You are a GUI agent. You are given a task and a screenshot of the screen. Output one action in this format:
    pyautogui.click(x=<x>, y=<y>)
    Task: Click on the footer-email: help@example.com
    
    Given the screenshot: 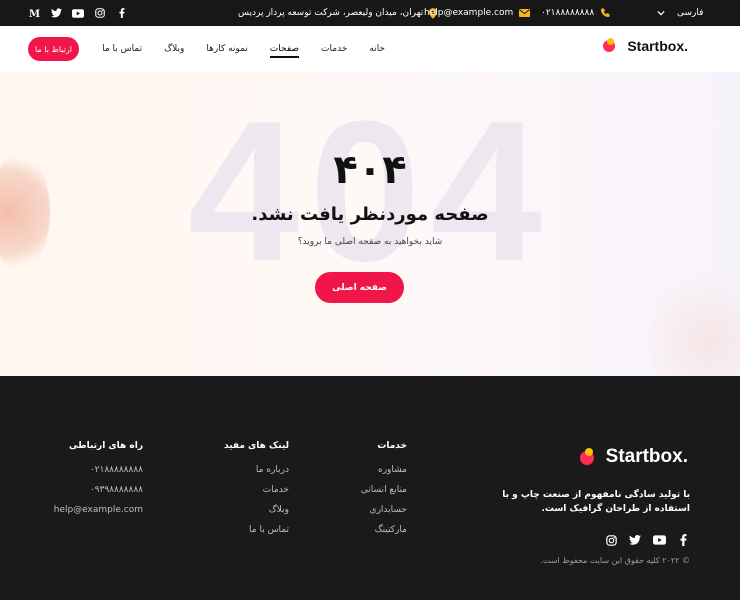 What is the action you would take?
    pyautogui.click(x=98, y=510)
    